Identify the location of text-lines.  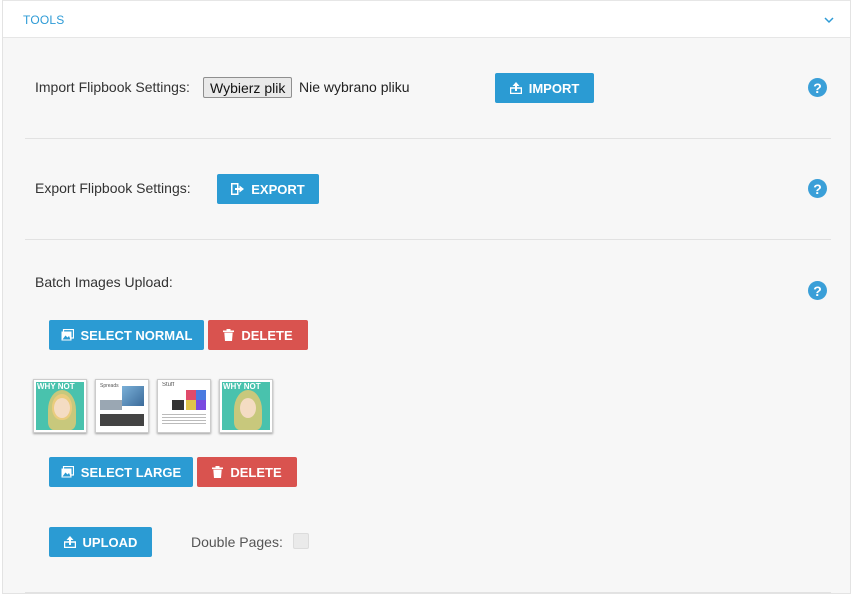
(184, 420).